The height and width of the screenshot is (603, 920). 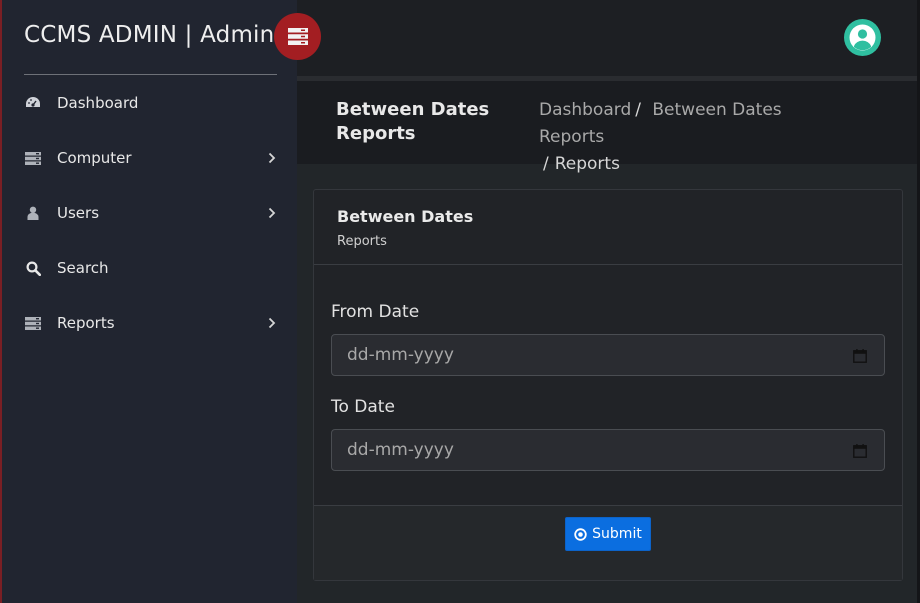 I want to click on to-date-label: To Date, so click(x=363, y=407).